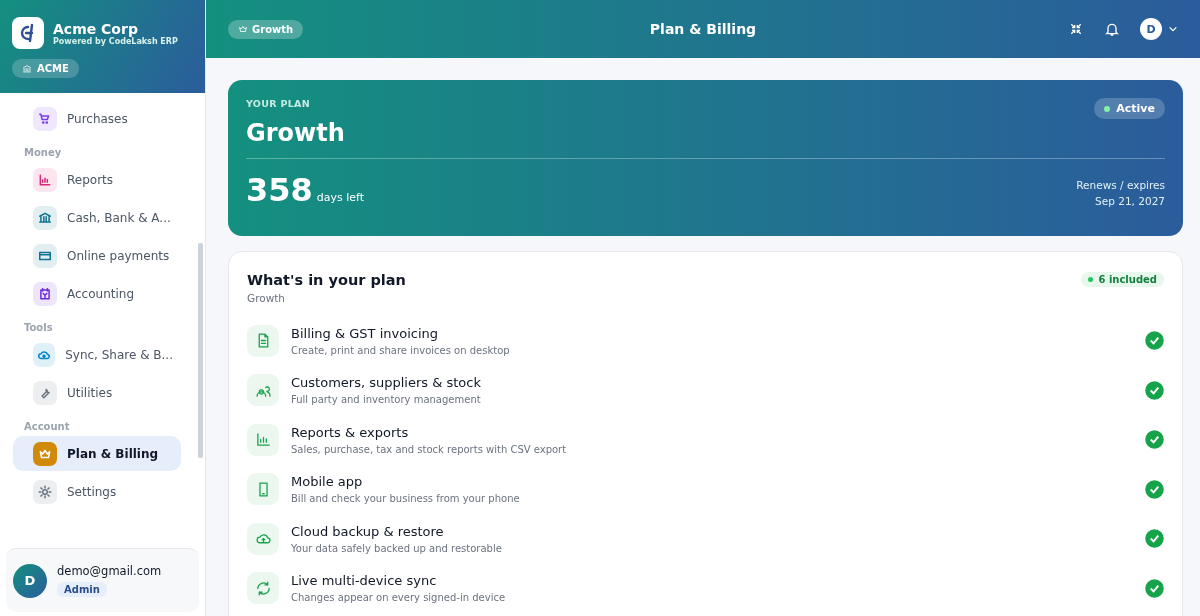 The height and width of the screenshot is (616, 1200). I want to click on caret-icon, so click(1173, 29).